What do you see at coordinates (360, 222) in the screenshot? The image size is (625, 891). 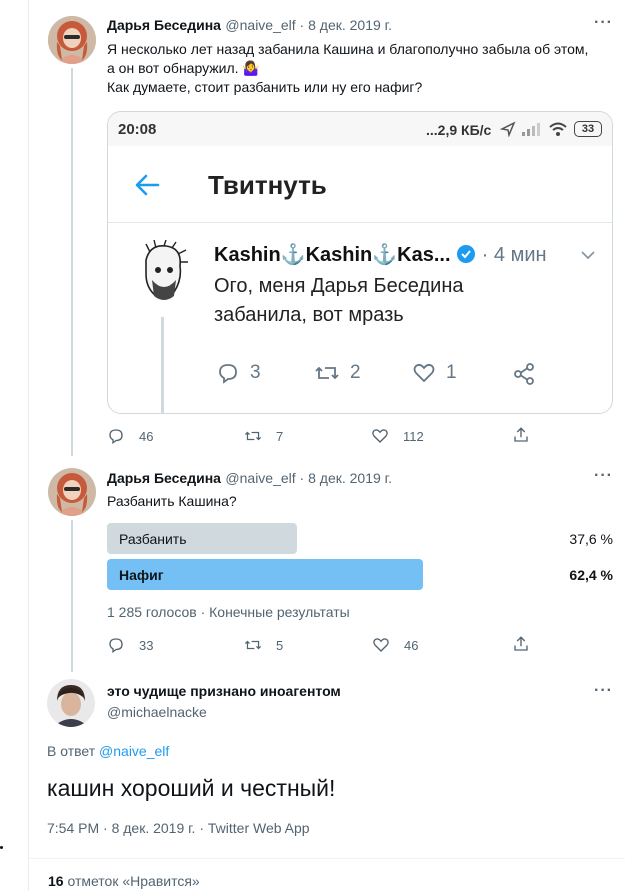 I see `header-divider` at bounding box center [360, 222].